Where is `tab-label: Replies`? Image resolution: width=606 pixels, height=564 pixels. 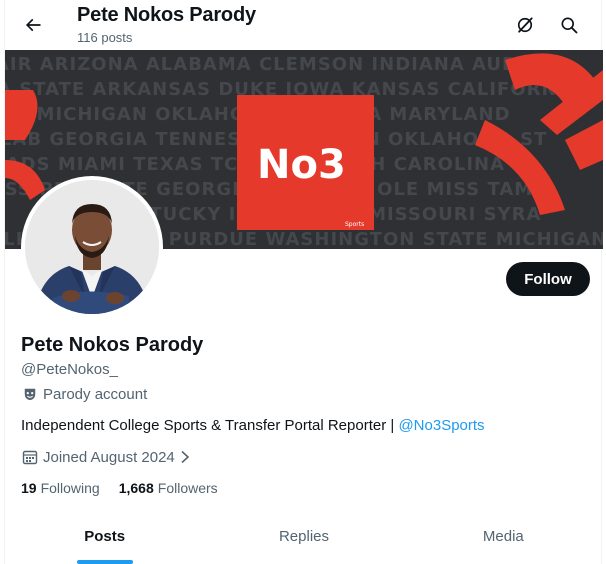 tab-label: Replies is located at coordinates (303, 536).